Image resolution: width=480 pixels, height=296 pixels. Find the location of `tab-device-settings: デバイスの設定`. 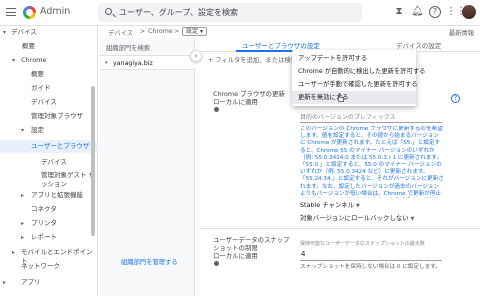

tab-device-settings: デバイスの設定 is located at coordinates (418, 45).